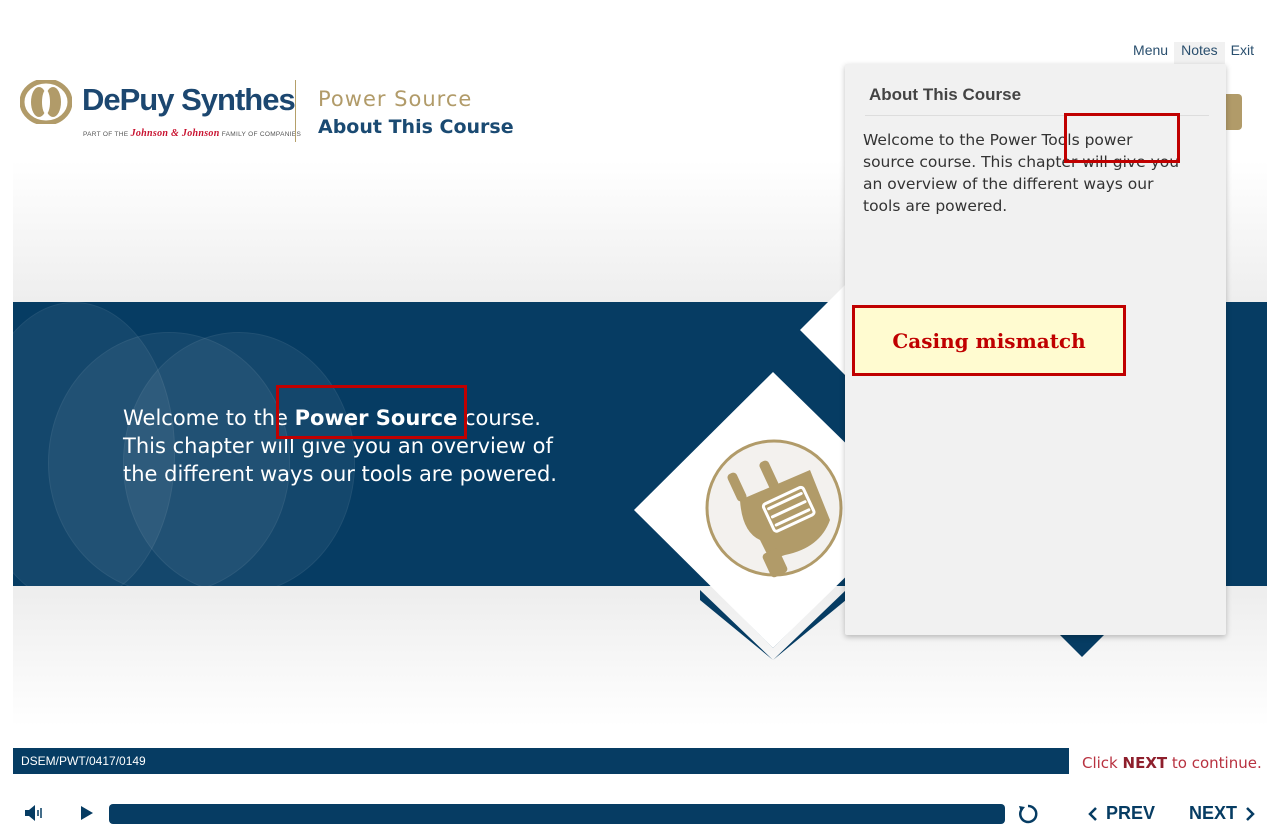 The width and height of the screenshot is (1280, 834). What do you see at coordinates (395, 99) in the screenshot?
I see `course-title: Power Source` at bounding box center [395, 99].